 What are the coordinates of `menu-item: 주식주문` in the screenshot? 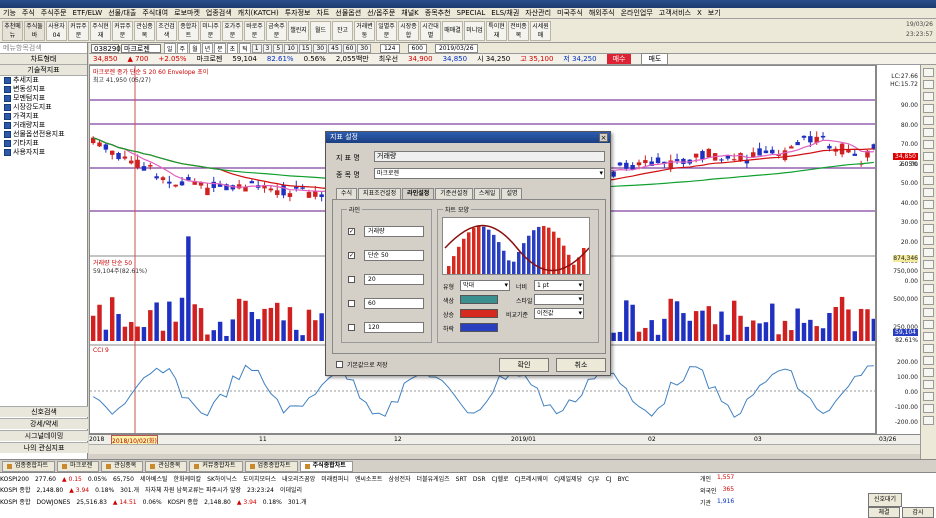 It's located at (54, 13).